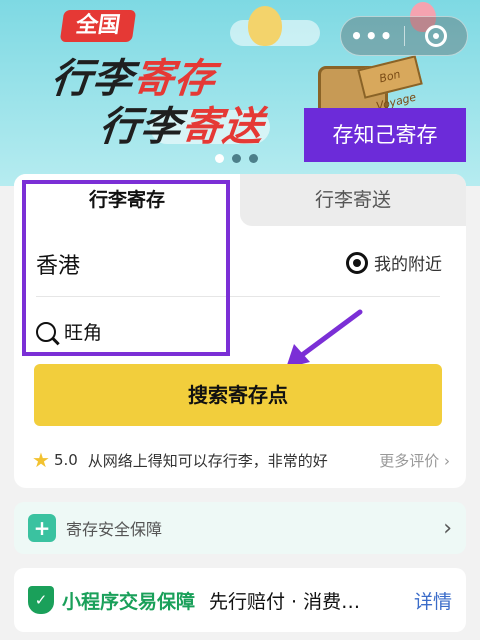 This screenshot has height=640, width=480. I want to click on carousel-dots, so click(236, 158).